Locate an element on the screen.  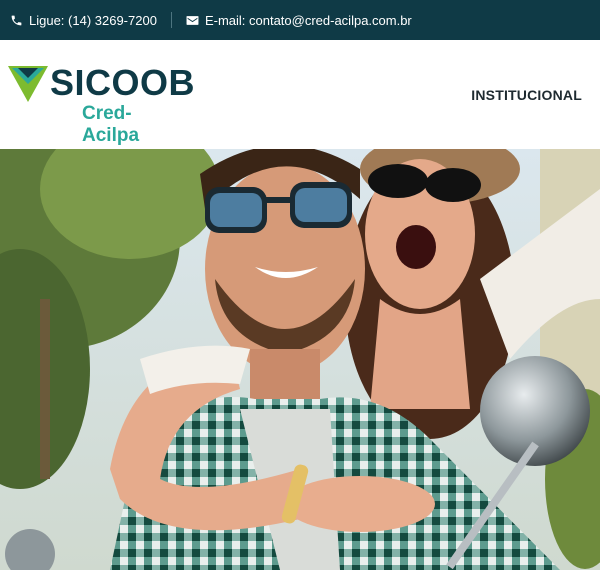
sicoob-logo: SICOOB Cred-Acilpa is located at coordinates (101, 104).